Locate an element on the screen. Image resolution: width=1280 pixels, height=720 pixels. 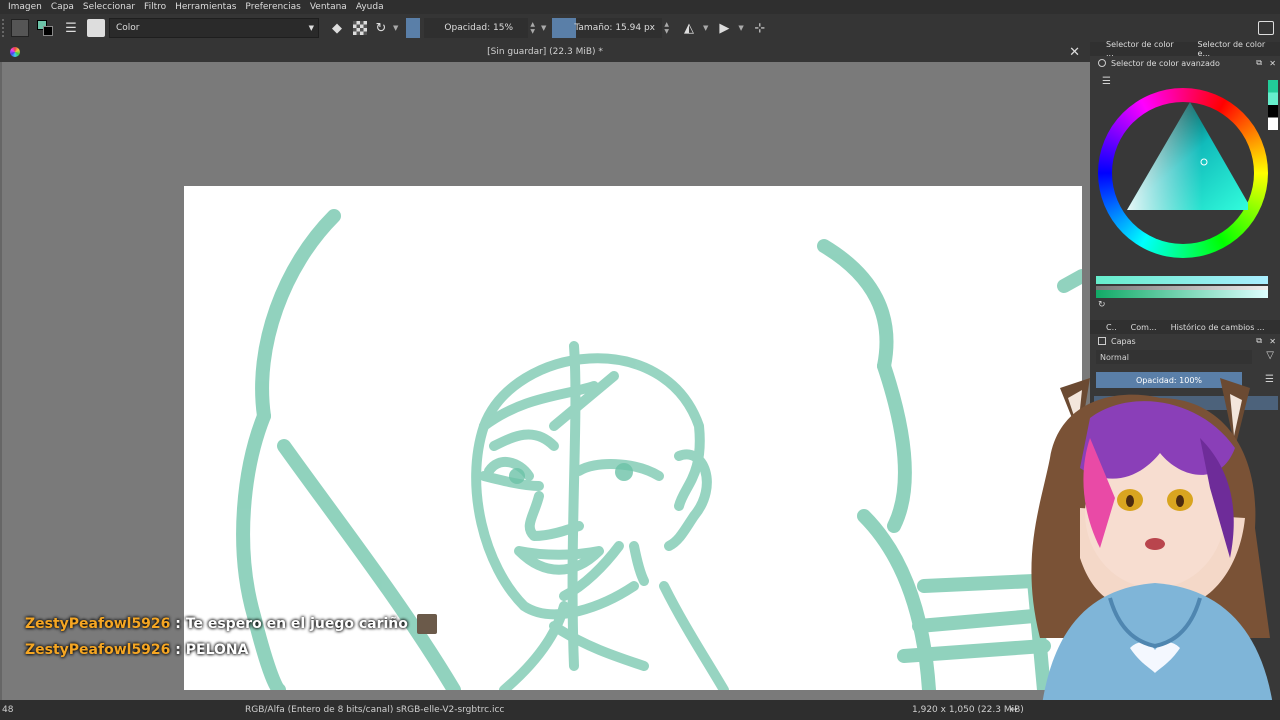
fg-bg-color-icon is located at coordinates (45, 28).